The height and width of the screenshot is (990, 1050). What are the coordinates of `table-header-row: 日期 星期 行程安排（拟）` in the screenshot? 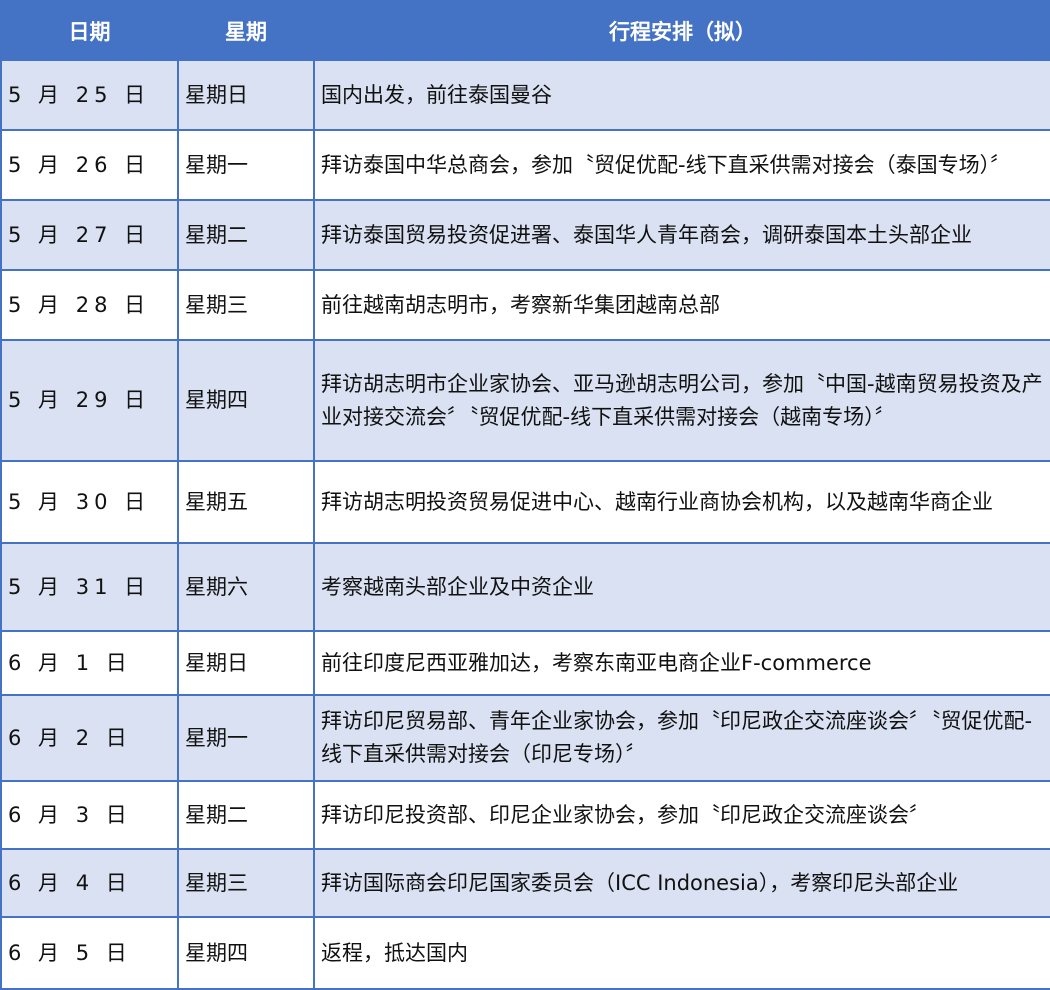 It's located at (525, 30).